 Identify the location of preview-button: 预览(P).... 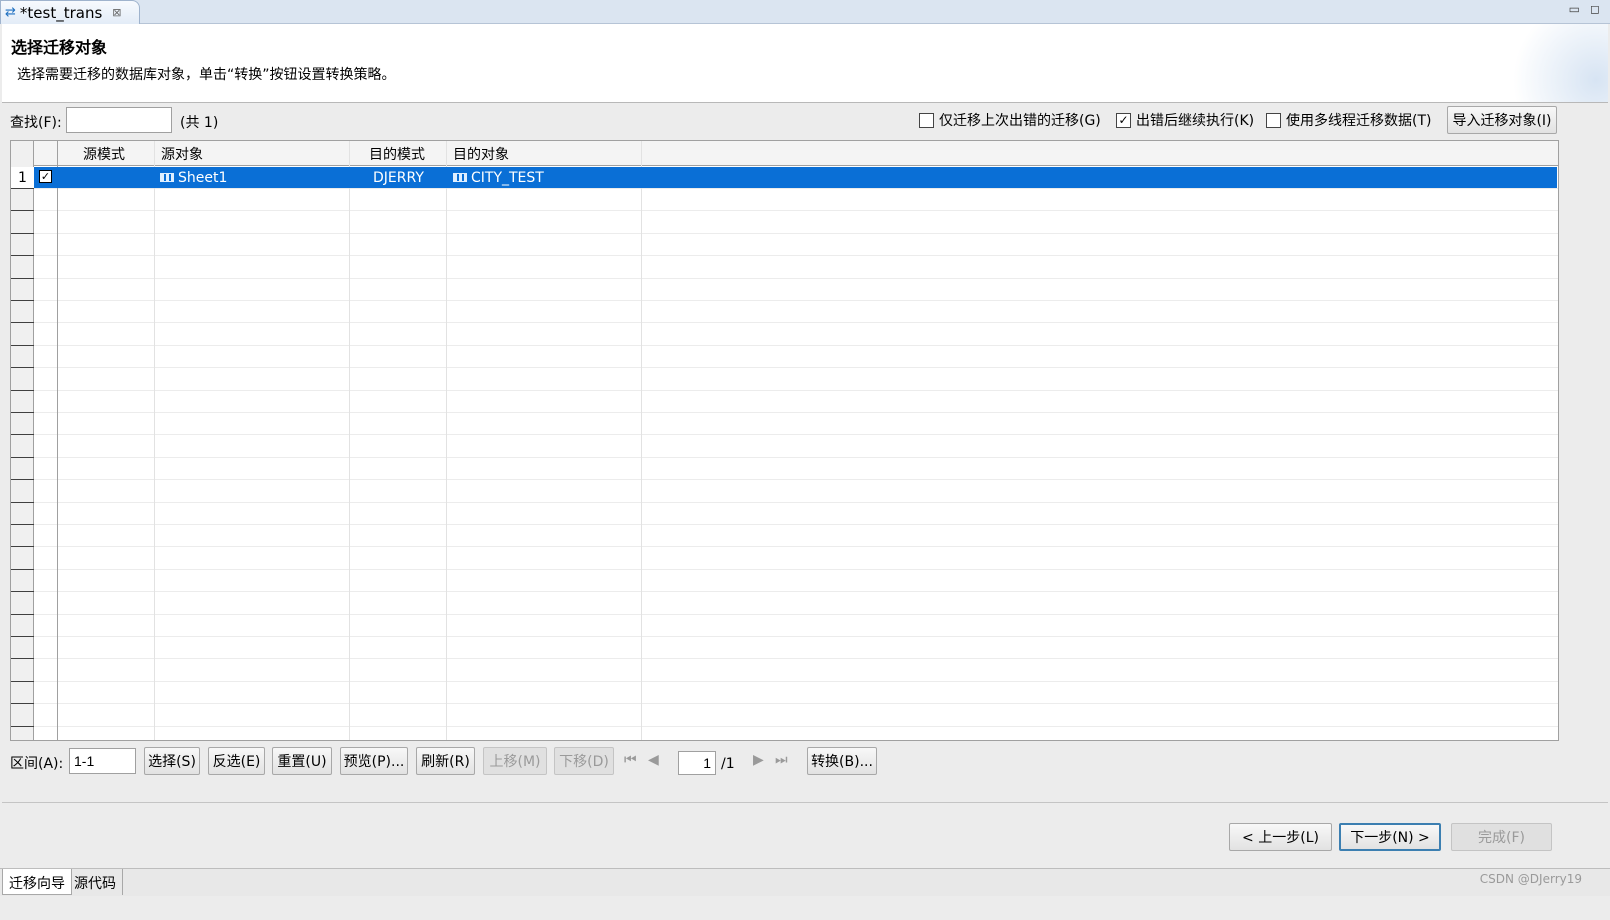
(374, 761).